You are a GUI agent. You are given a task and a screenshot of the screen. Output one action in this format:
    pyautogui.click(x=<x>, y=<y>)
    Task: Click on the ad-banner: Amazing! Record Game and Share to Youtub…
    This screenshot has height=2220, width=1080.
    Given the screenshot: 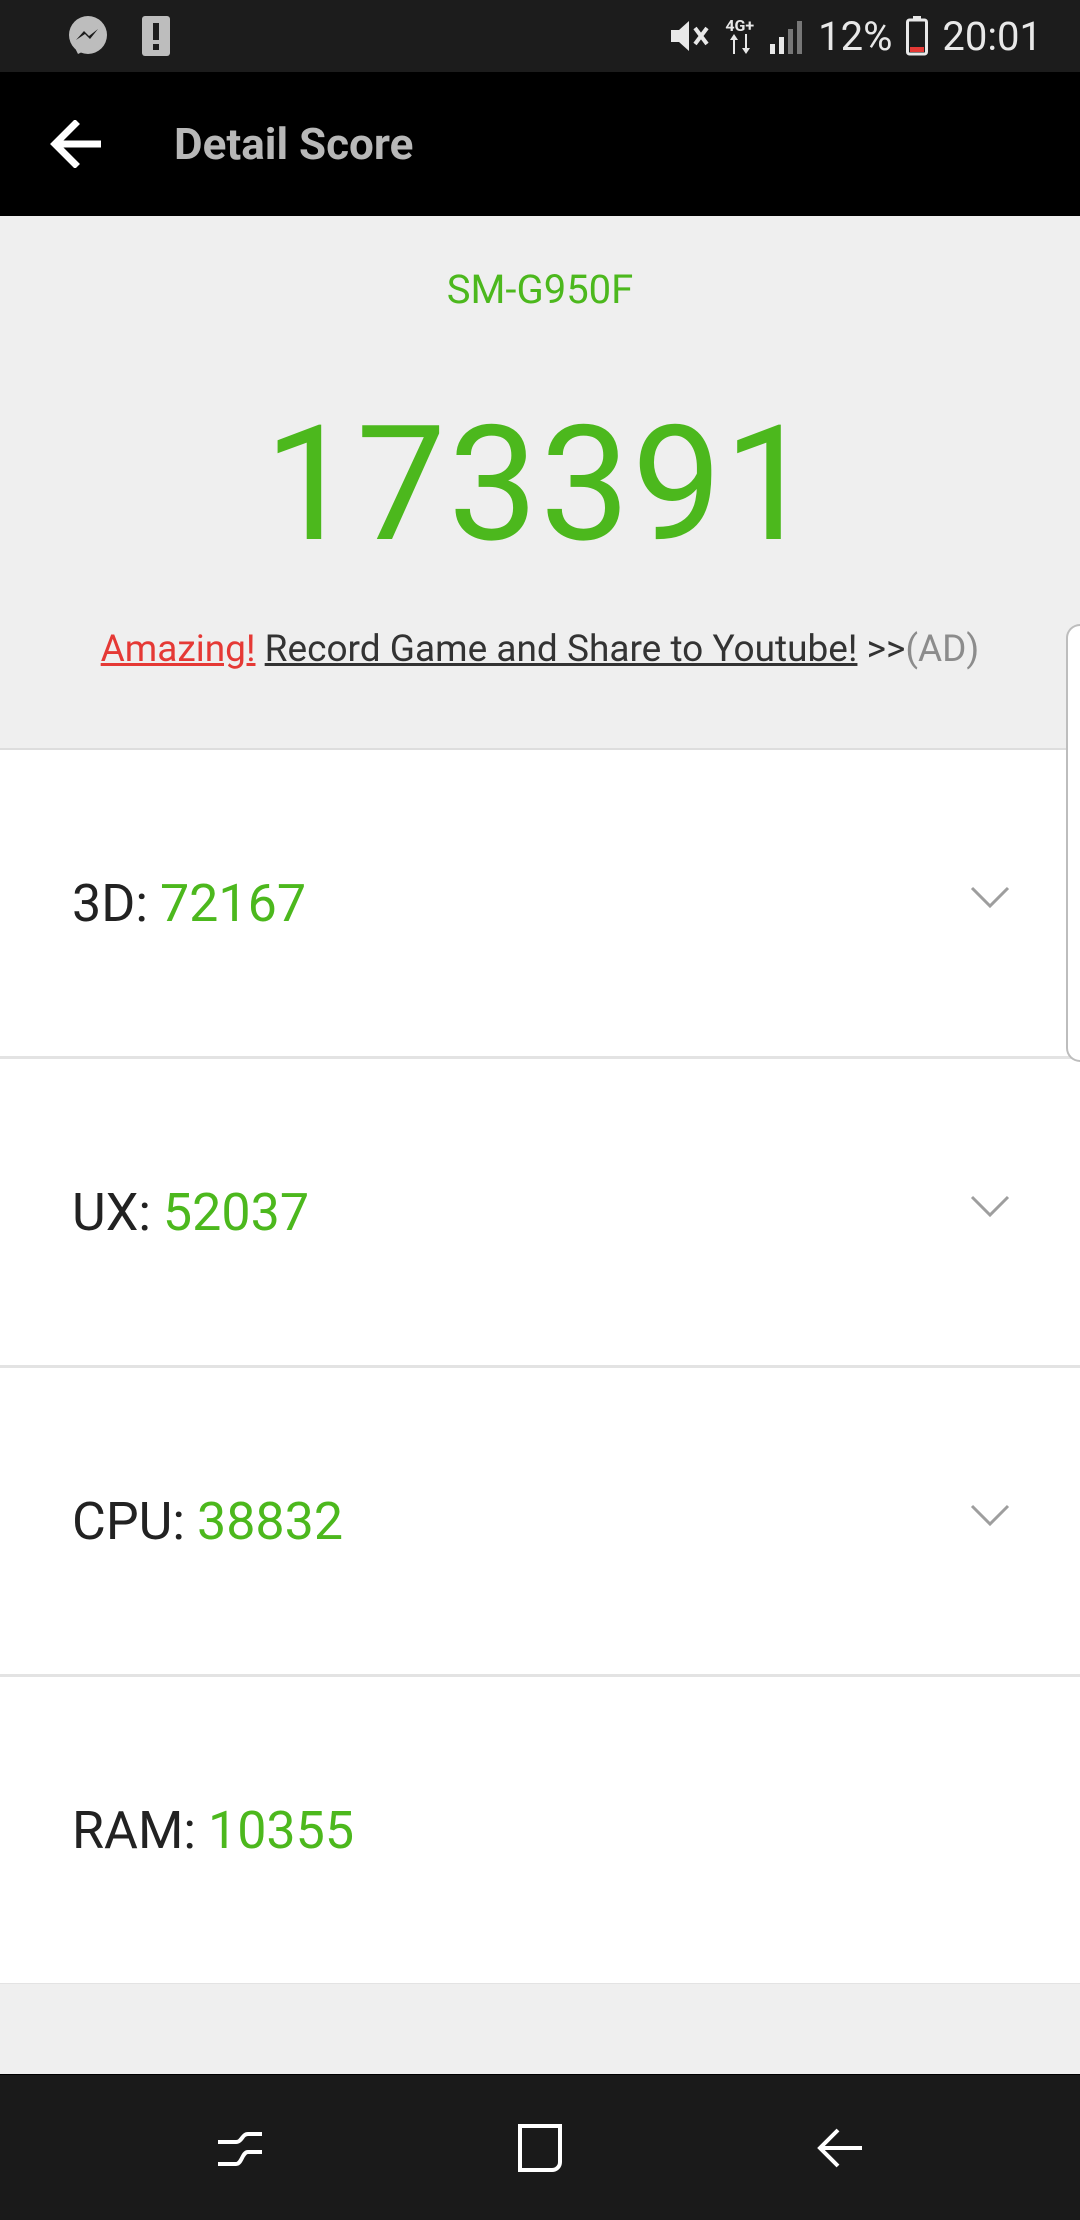 What is the action you would take?
    pyautogui.click(x=540, y=649)
    